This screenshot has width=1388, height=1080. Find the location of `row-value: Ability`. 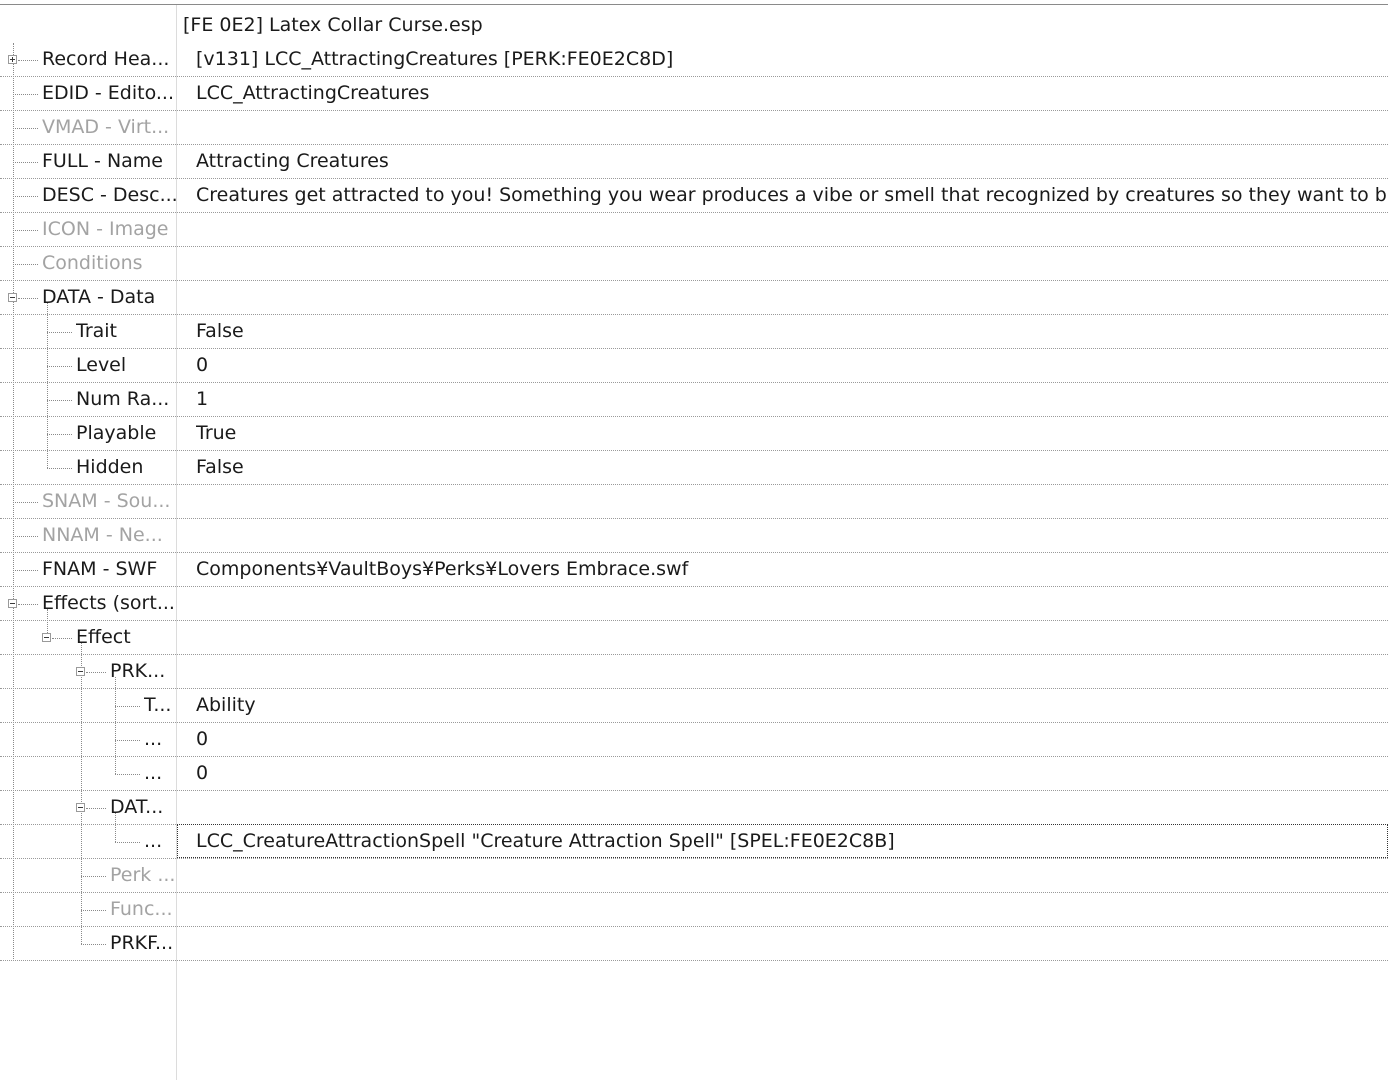

row-value: Ability is located at coordinates (792, 705).